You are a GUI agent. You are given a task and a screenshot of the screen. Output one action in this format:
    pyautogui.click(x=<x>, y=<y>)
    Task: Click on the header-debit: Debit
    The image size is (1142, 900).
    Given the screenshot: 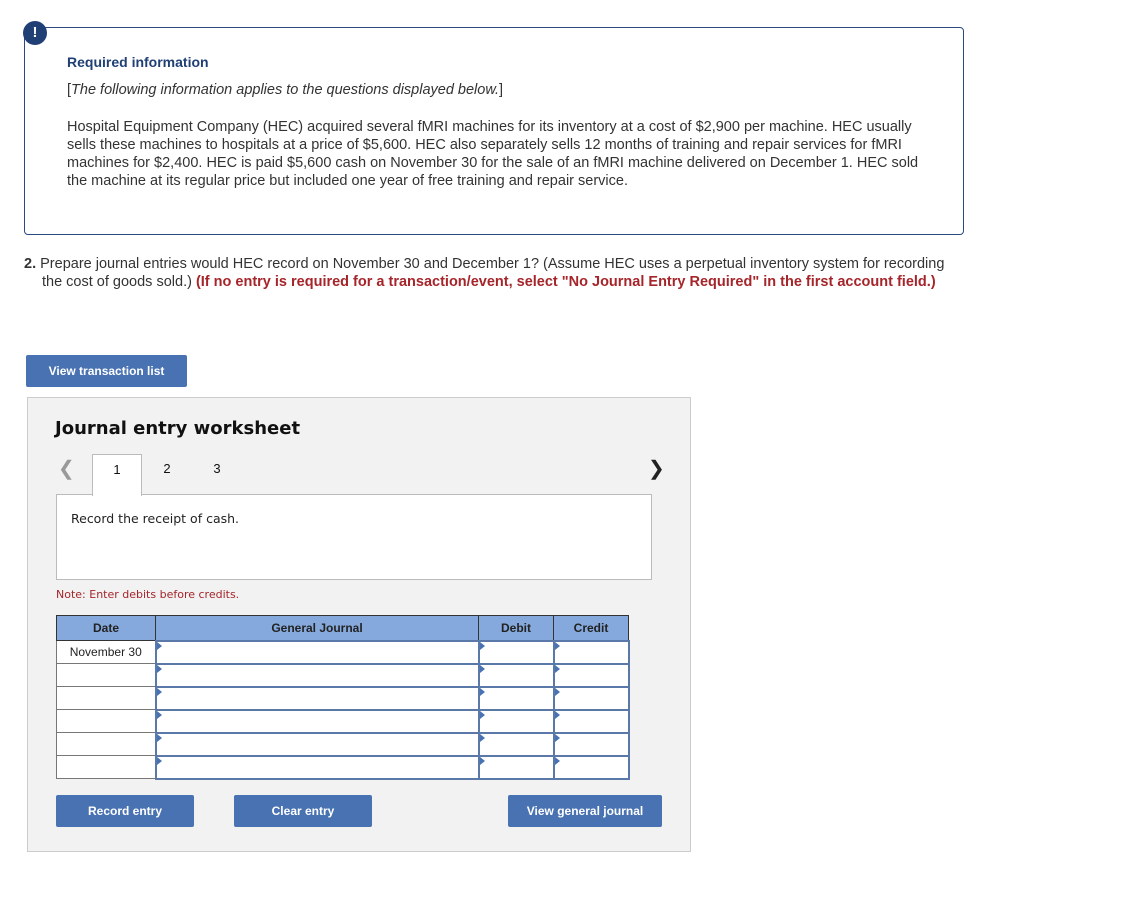 What is the action you would take?
    pyautogui.click(x=516, y=628)
    